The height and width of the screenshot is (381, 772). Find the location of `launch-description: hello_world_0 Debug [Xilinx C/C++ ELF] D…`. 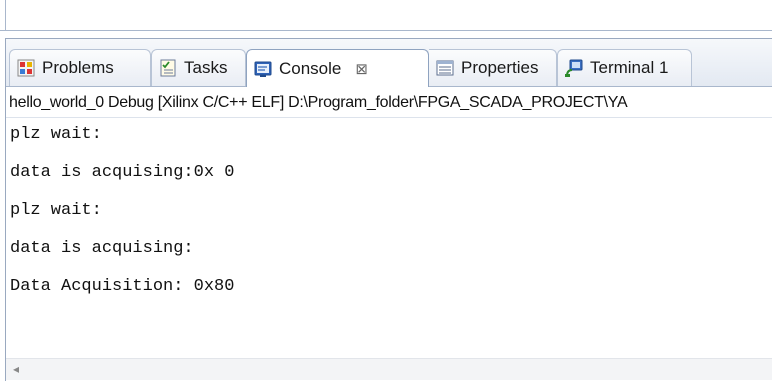

launch-description: hello_world_0 Debug [Xilinx C/C++ ELF] D… is located at coordinates (389, 102).